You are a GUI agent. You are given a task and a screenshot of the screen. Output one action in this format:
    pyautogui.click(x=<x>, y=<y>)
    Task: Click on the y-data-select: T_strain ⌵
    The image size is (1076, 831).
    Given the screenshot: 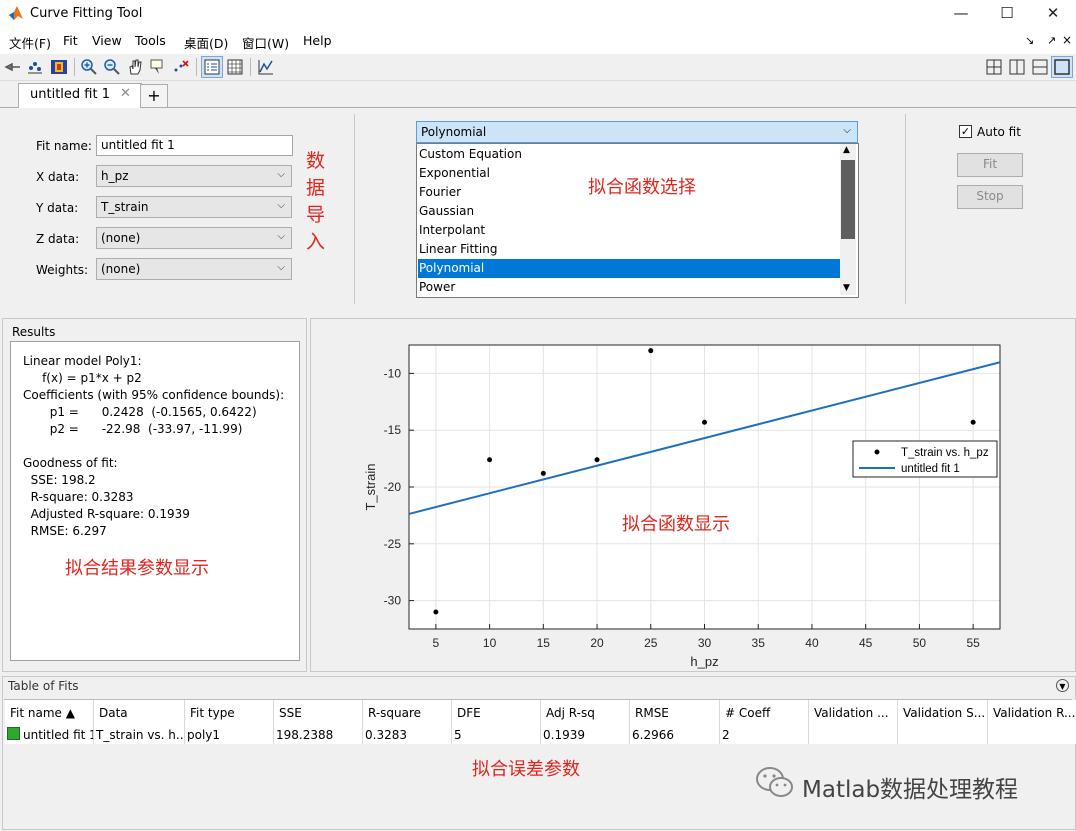 What is the action you would take?
    pyautogui.click(x=194, y=207)
    